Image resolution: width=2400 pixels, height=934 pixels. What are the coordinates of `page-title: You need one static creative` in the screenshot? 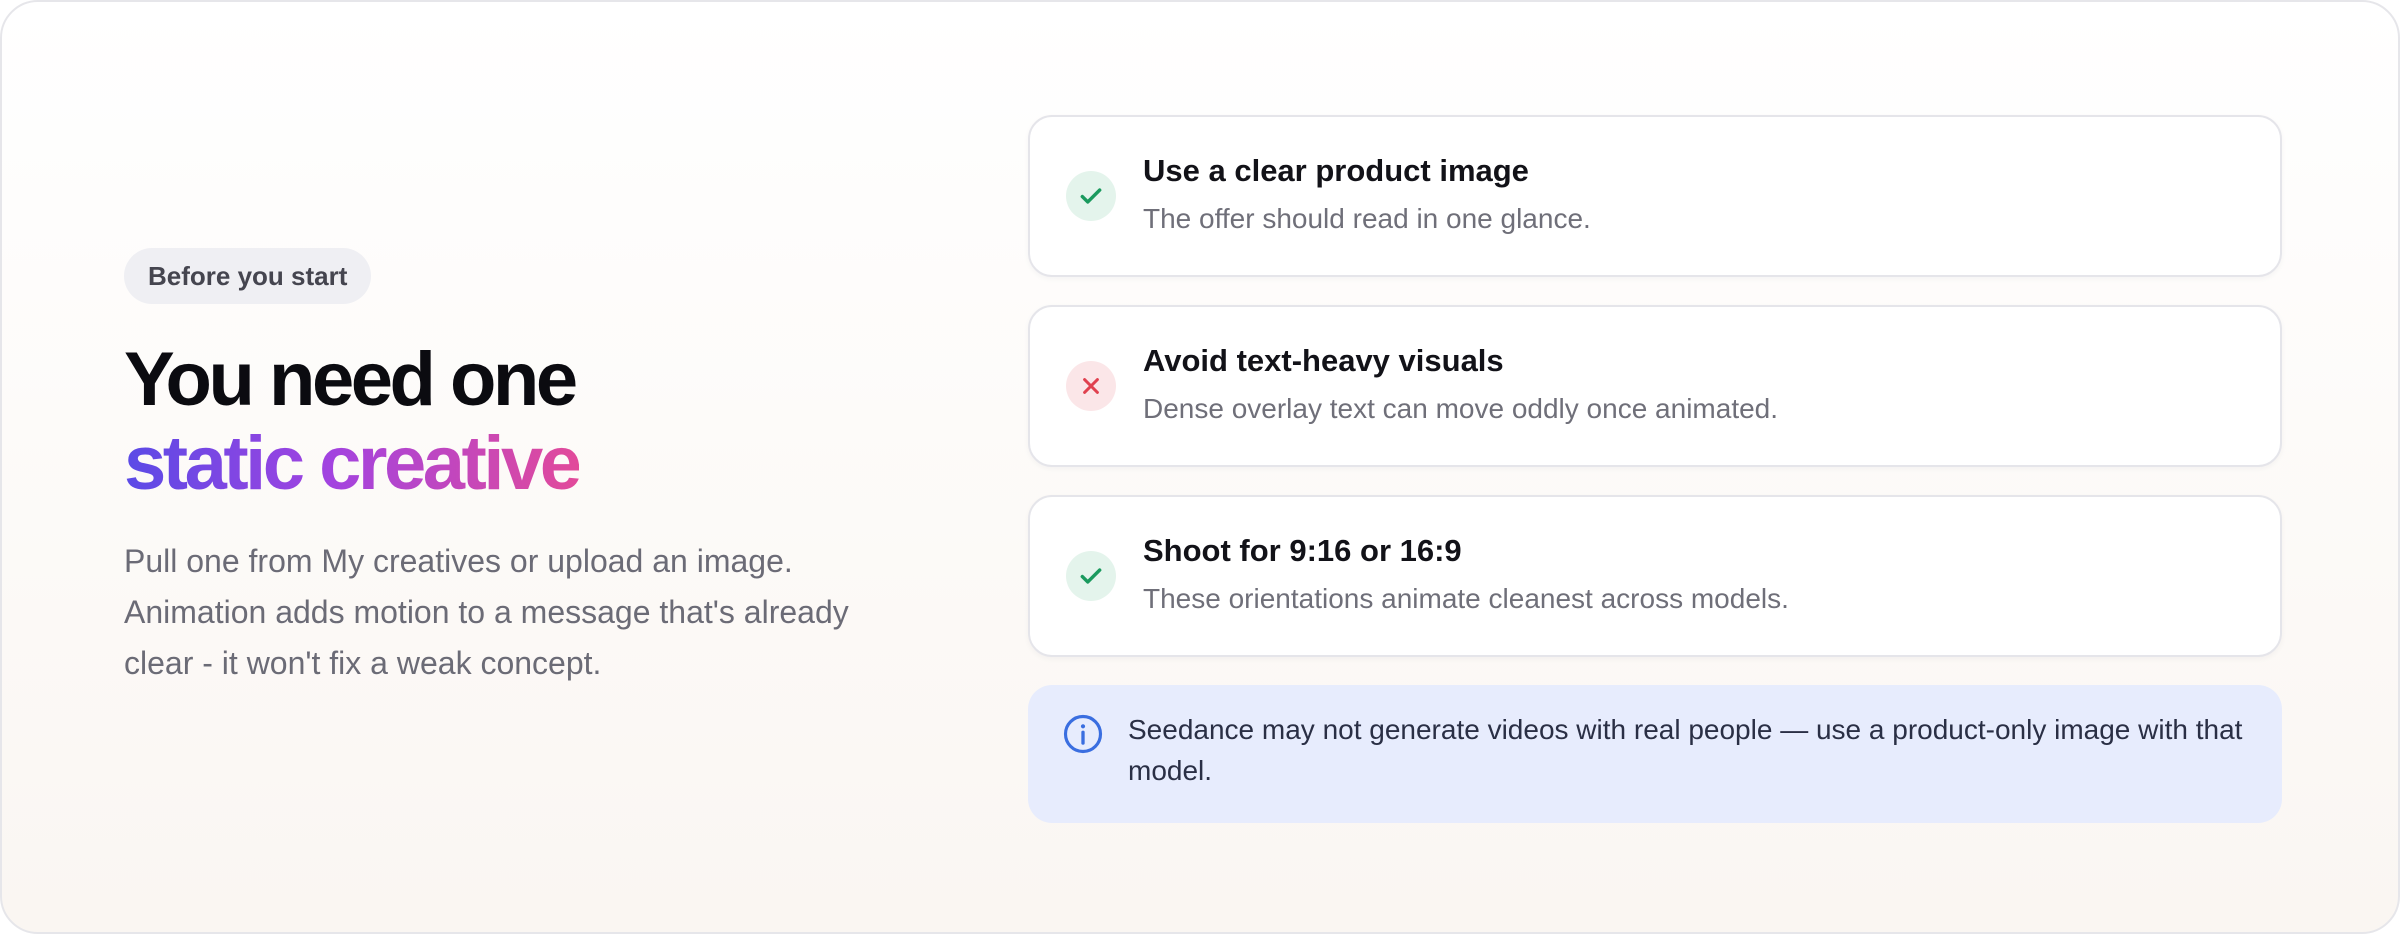 It's located at (524, 422).